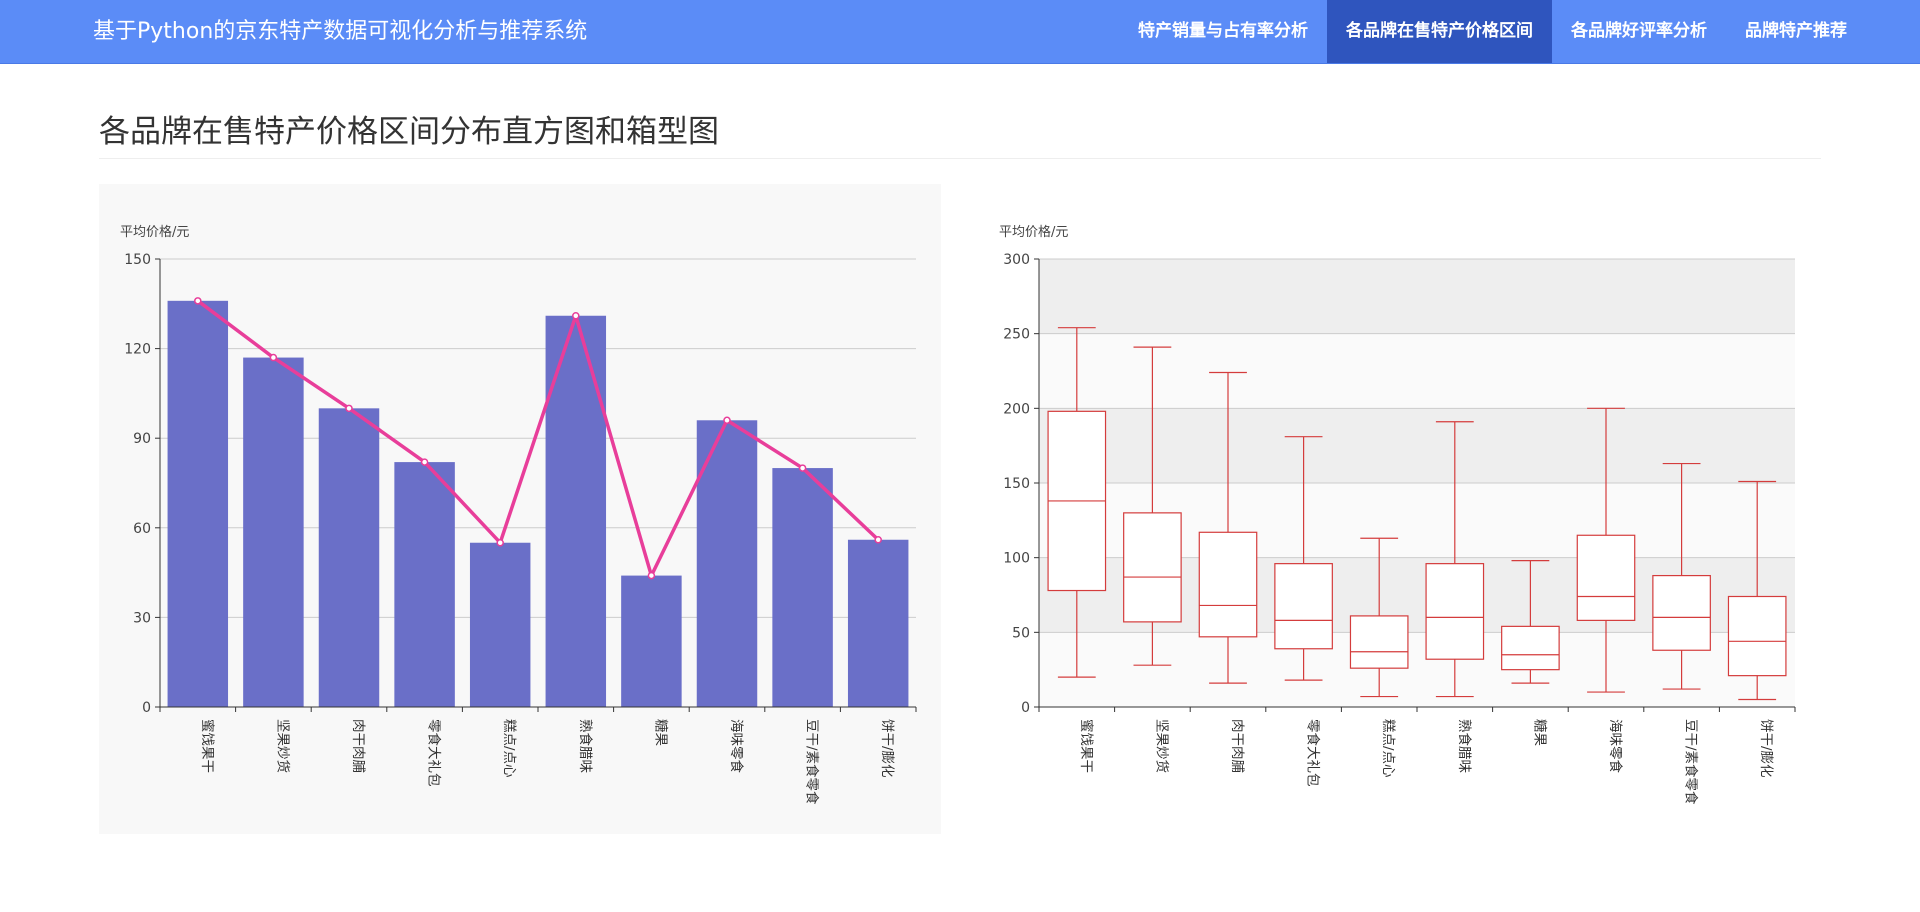 This screenshot has width=1920, height=912. What do you see at coordinates (1796, 31) in the screenshot?
I see `nav-recommendation: 品牌特产推荐` at bounding box center [1796, 31].